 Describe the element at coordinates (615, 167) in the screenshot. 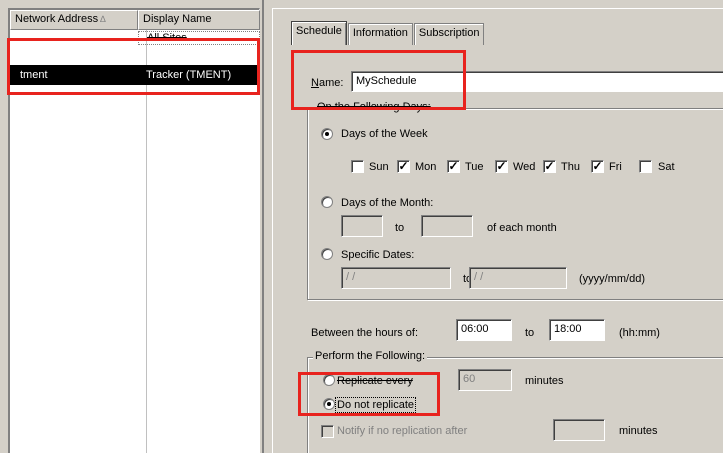

I see `fri-label: Fri` at that location.